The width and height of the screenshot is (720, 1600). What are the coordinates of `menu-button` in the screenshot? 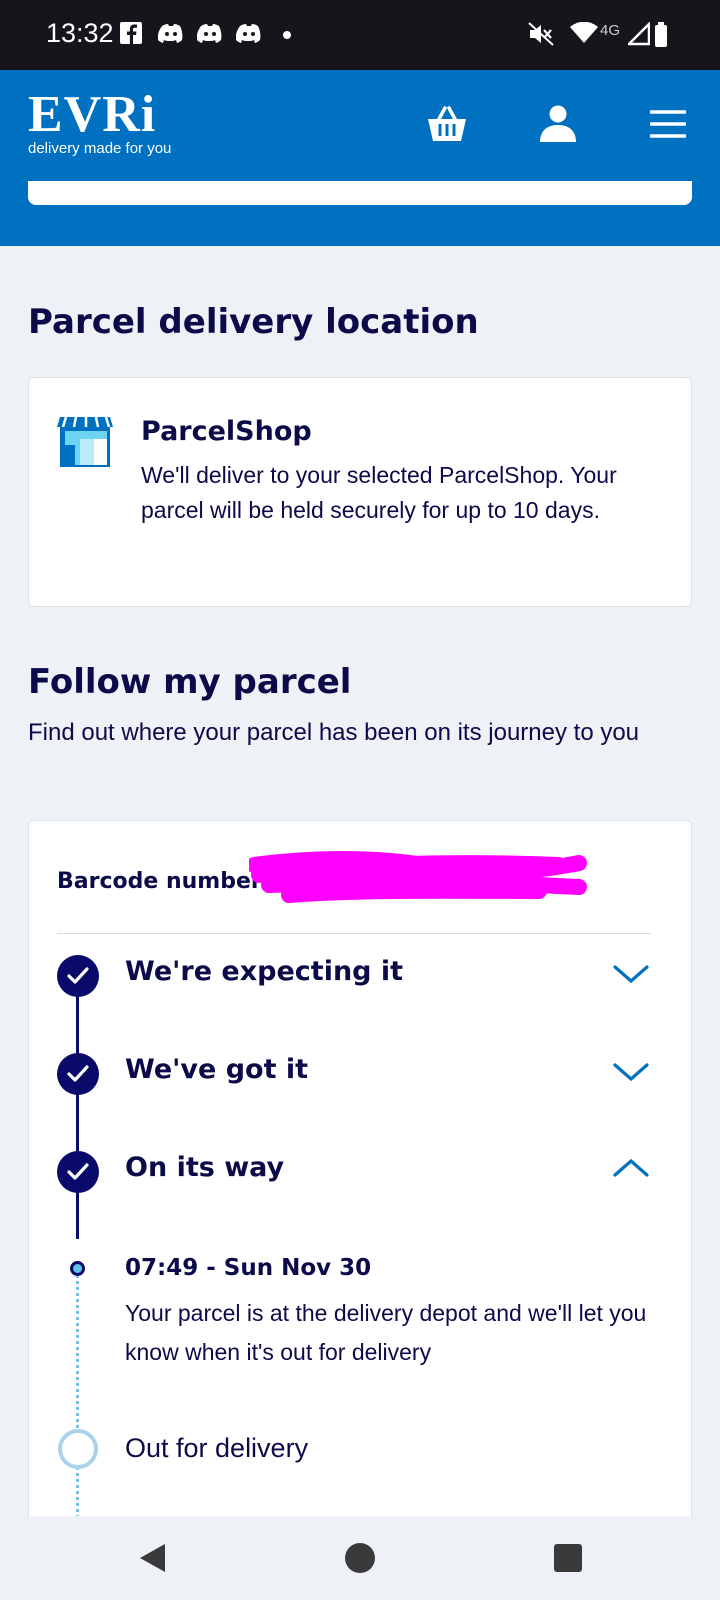 It's located at (668, 124).